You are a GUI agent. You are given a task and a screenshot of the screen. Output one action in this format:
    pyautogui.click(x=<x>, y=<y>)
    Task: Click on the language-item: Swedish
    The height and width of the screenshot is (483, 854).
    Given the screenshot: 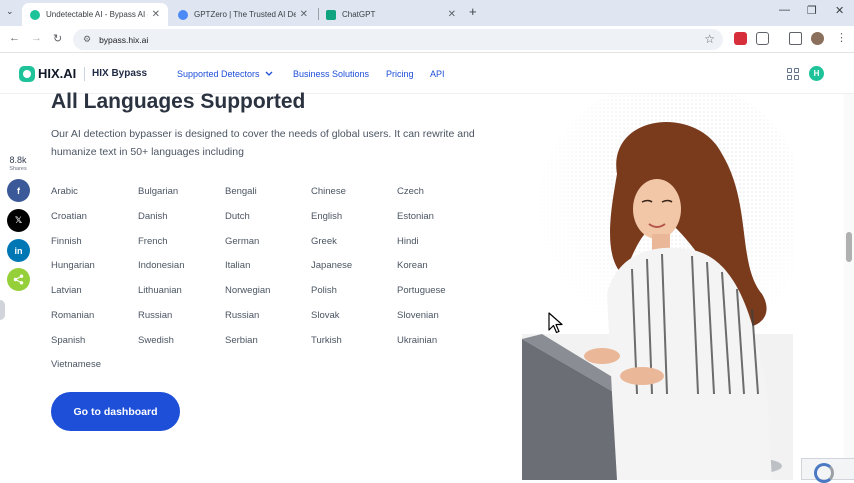 What is the action you would take?
    pyautogui.click(x=156, y=340)
    